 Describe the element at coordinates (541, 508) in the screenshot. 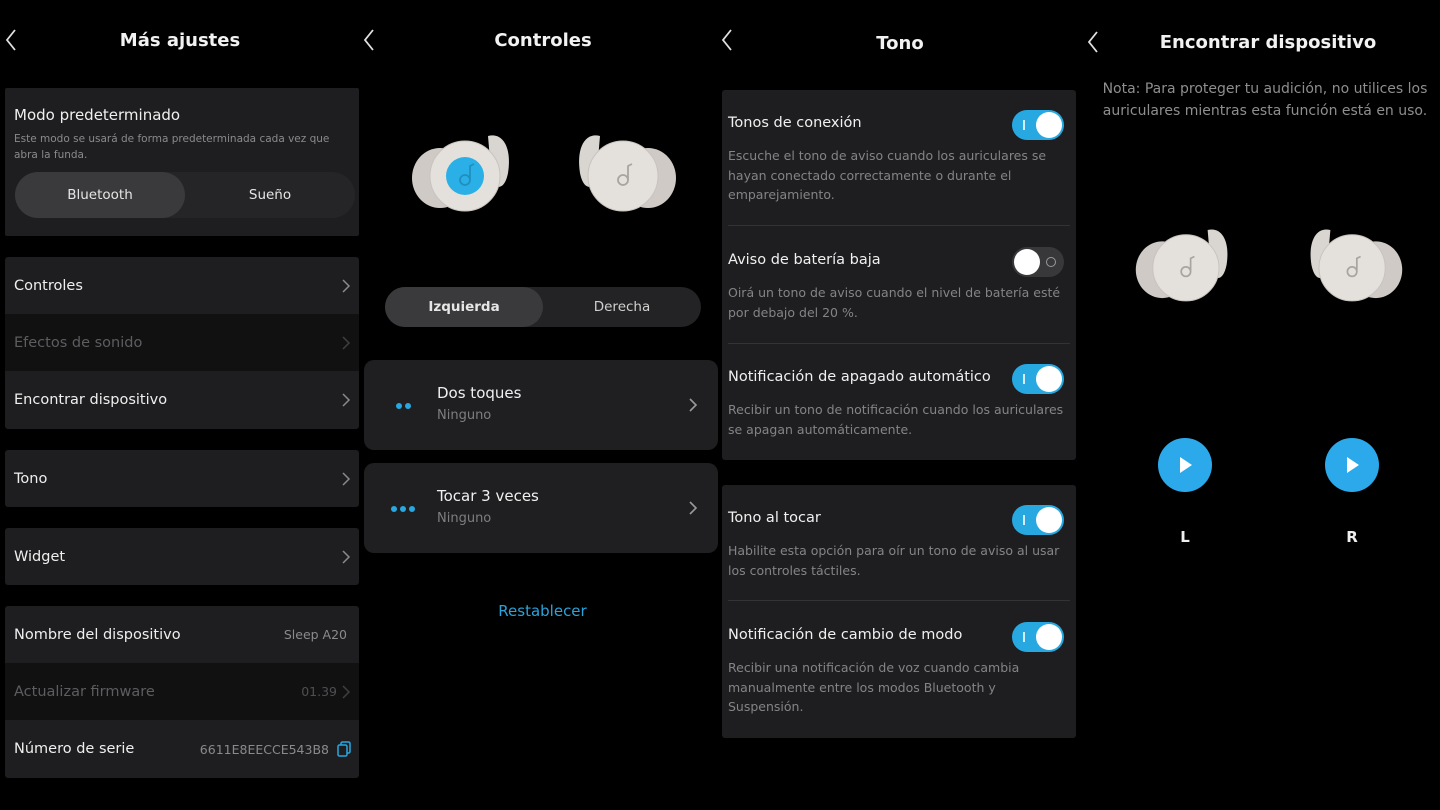

I see `gesture-triple-tap: Tocar 3 veces Ninguno` at that location.